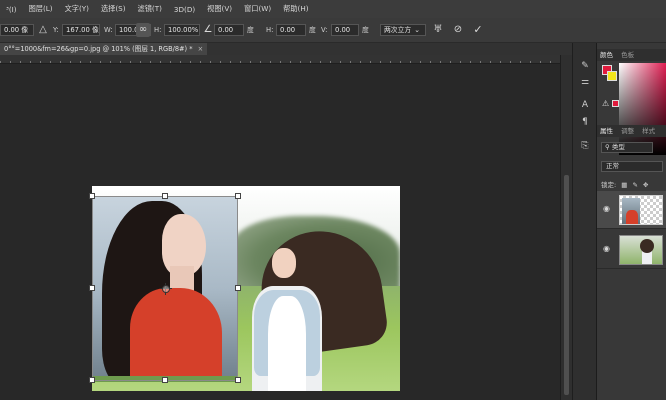 The image size is (666, 400). Describe the element at coordinates (92, 196) in the screenshot. I see `transform-handle-top-left` at that location.